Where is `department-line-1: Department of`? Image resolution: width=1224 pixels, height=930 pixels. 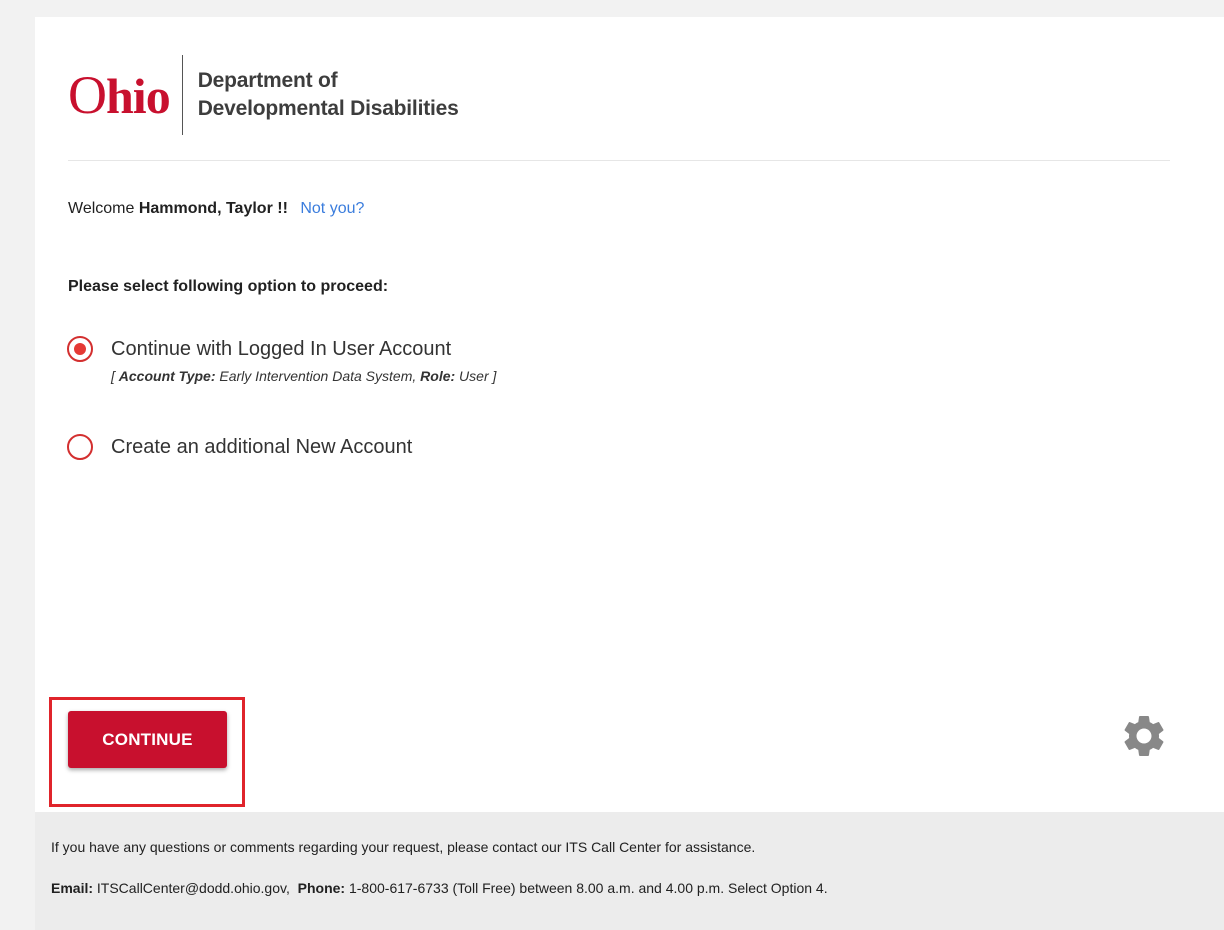
department-line-1: Department of is located at coordinates (267, 80).